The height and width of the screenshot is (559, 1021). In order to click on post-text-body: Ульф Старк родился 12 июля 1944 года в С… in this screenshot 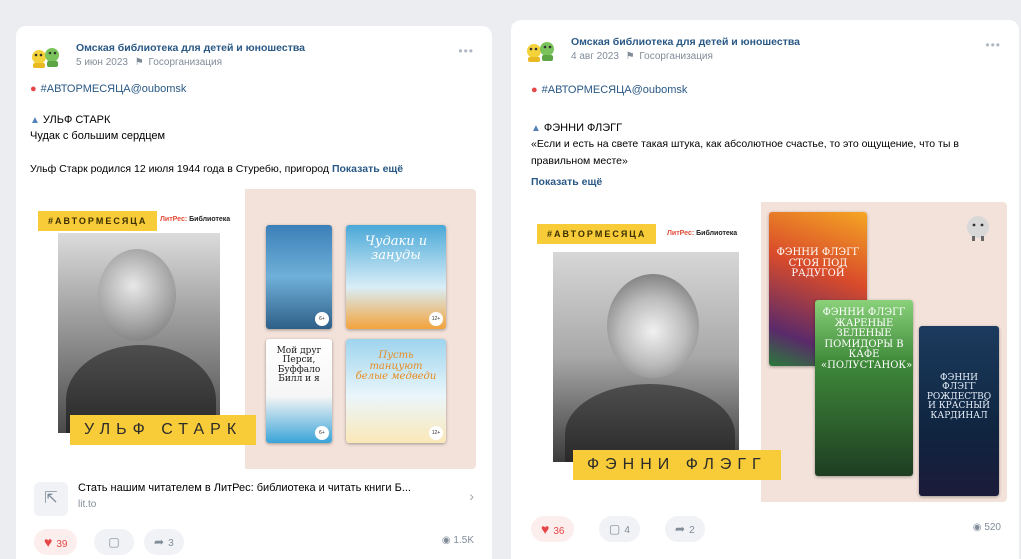, I will do `click(180, 169)`.